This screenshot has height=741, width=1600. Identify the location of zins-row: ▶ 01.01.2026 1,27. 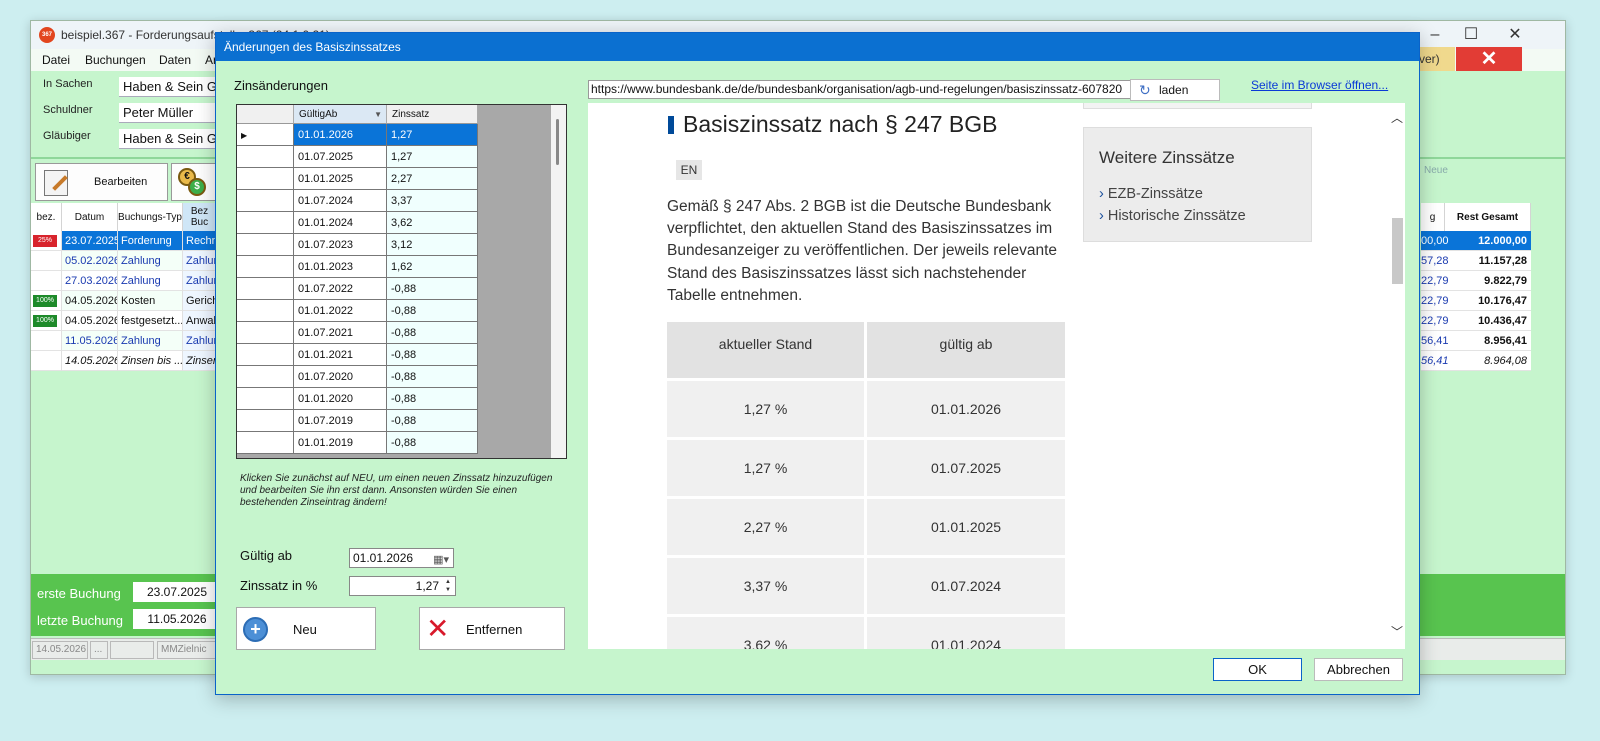
(357, 135).